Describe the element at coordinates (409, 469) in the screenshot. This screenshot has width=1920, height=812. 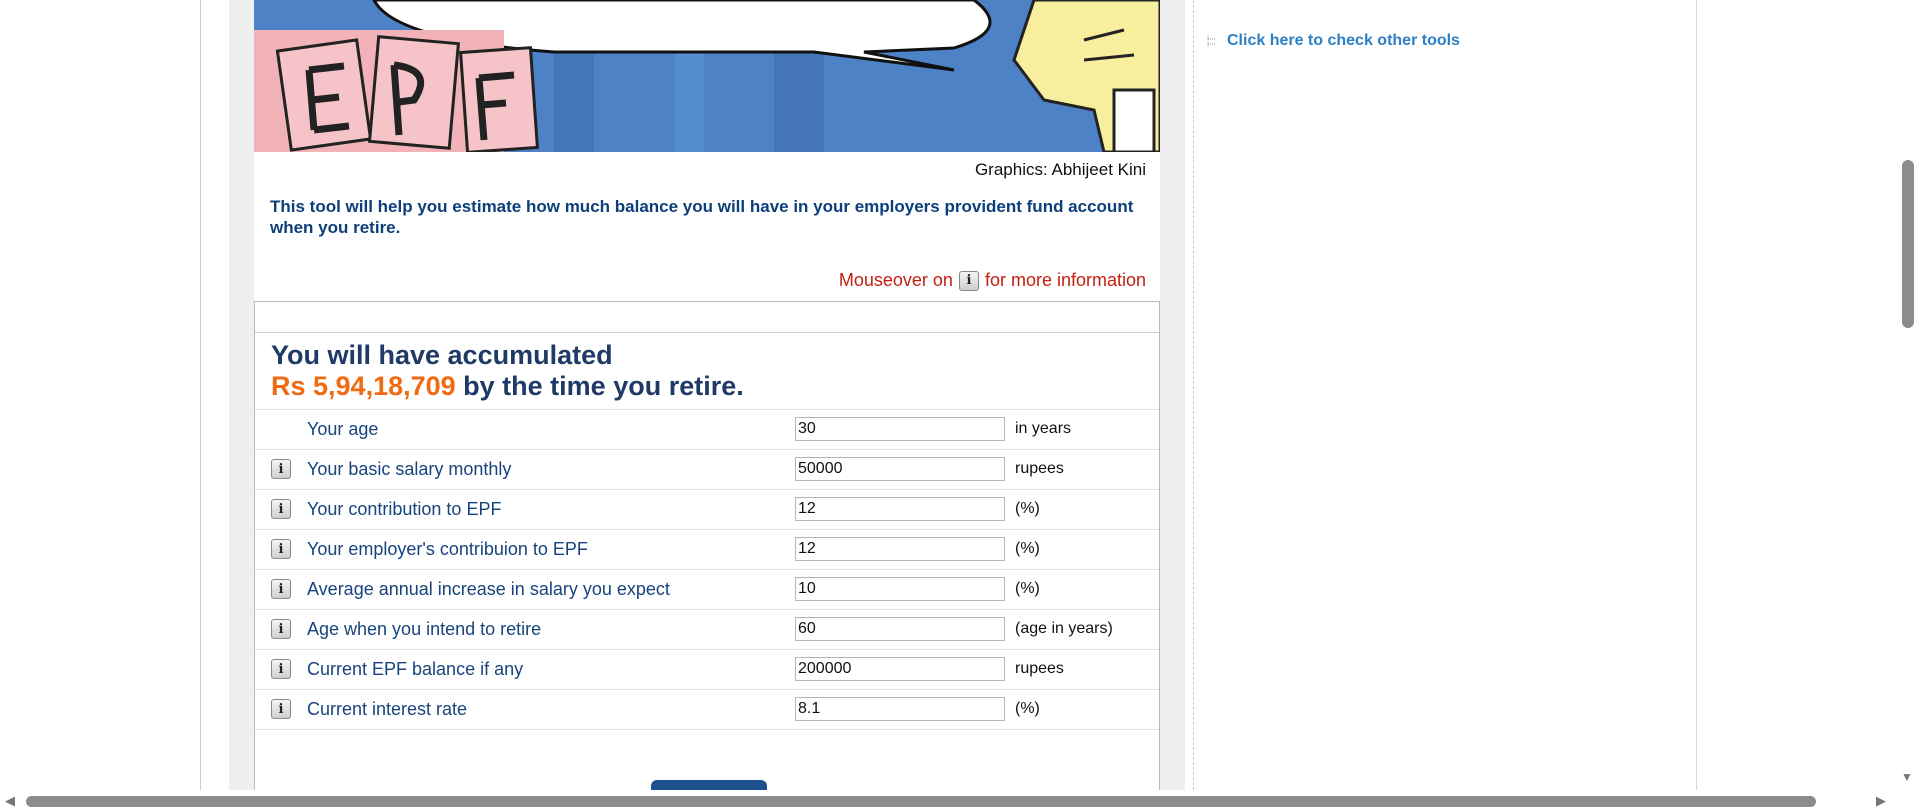
I see `field-label: Your basic salary monthly` at that location.